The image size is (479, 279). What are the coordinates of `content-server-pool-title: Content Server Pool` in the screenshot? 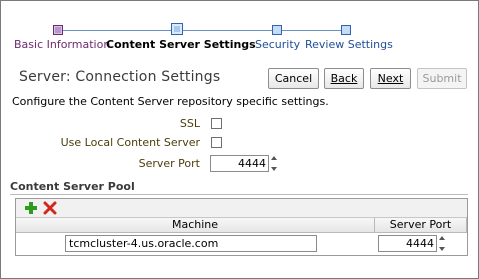 It's located at (72, 186).